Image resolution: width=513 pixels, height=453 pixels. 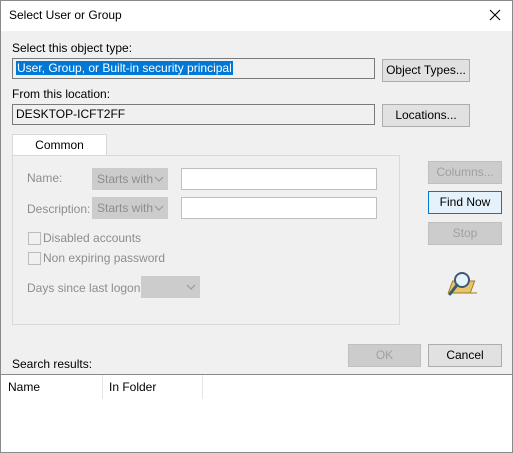 I want to click on name-label: Name:, so click(x=45, y=178).